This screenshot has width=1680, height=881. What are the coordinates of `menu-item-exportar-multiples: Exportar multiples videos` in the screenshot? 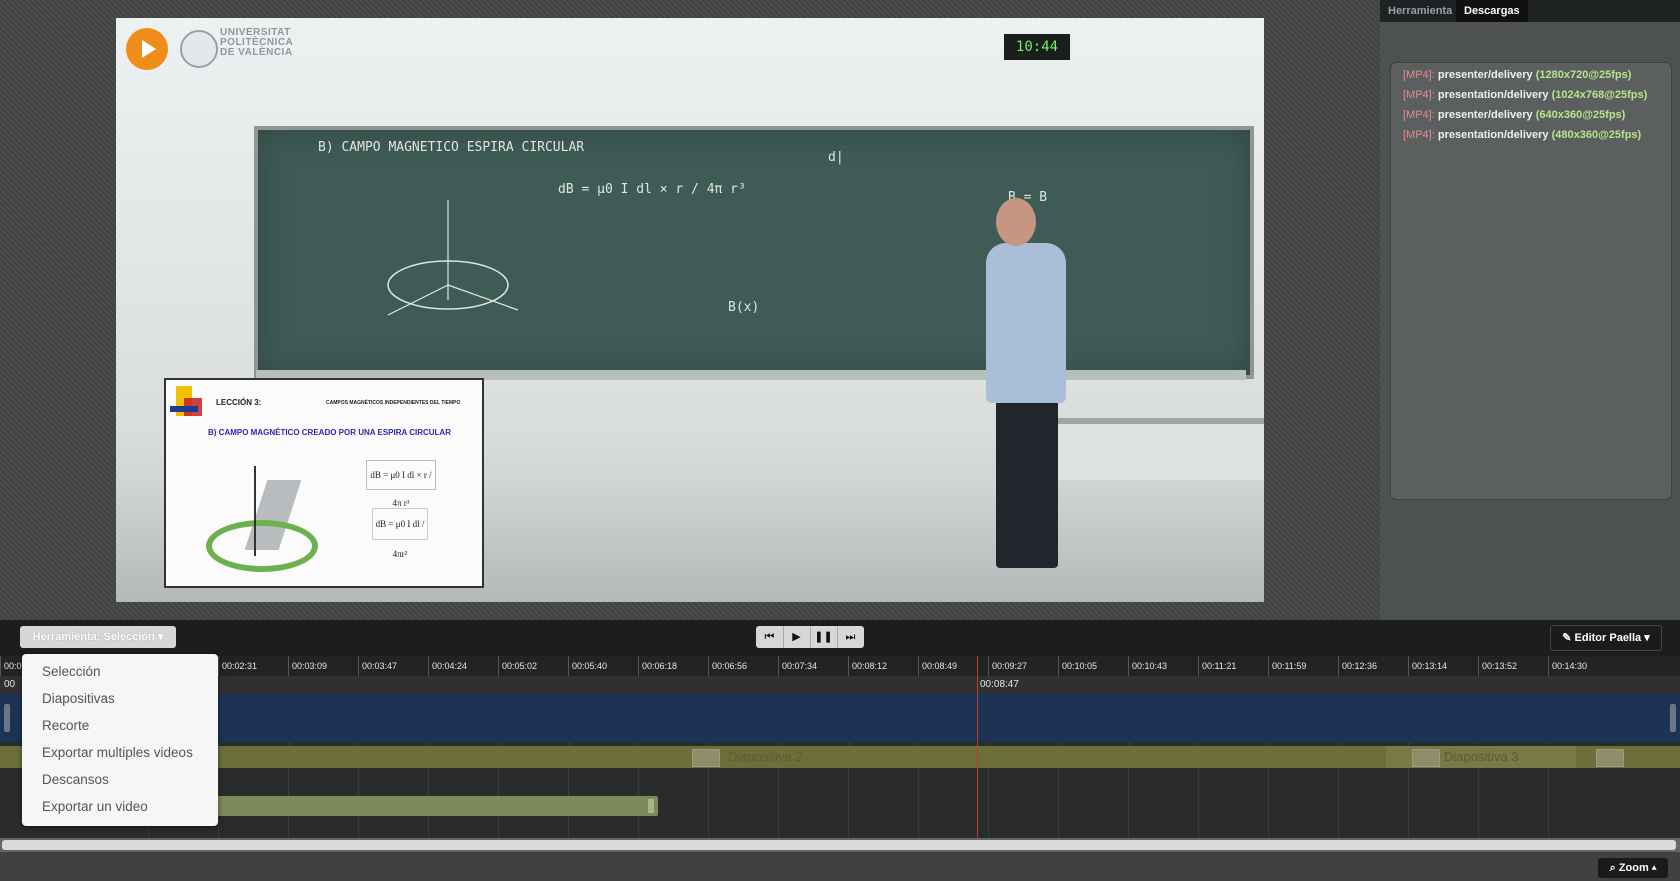 It's located at (117, 752).